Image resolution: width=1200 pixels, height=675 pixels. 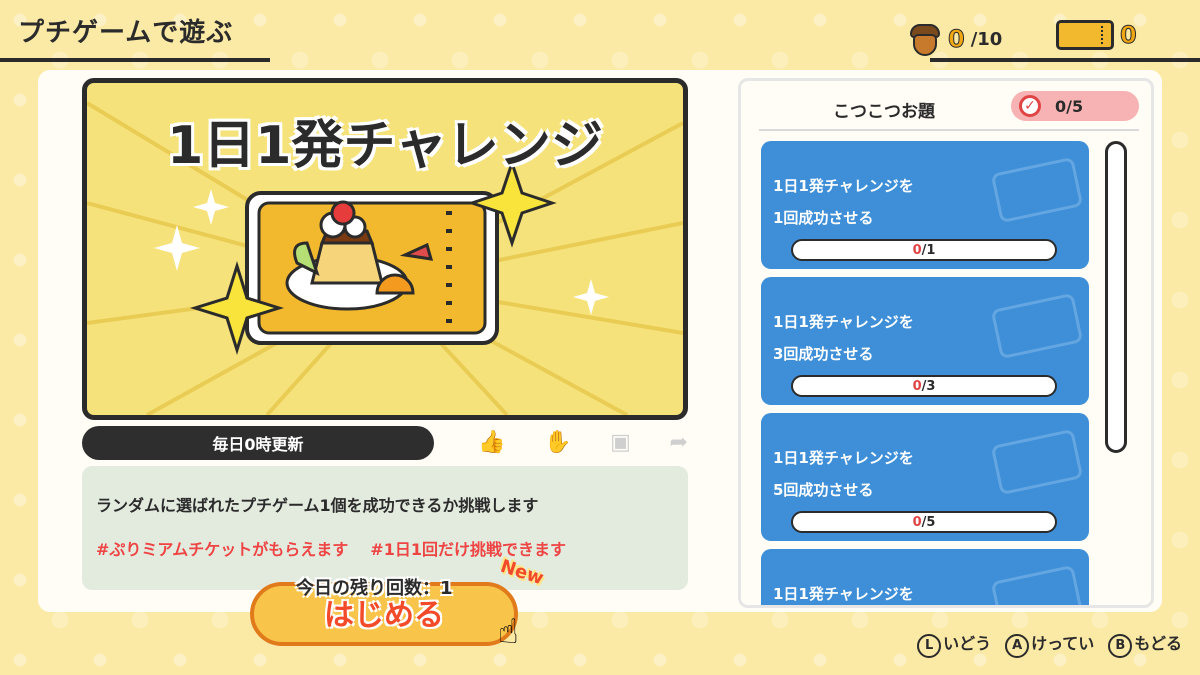 I want to click on tasks-progress: ✓ 0/5, so click(x=1075, y=106).